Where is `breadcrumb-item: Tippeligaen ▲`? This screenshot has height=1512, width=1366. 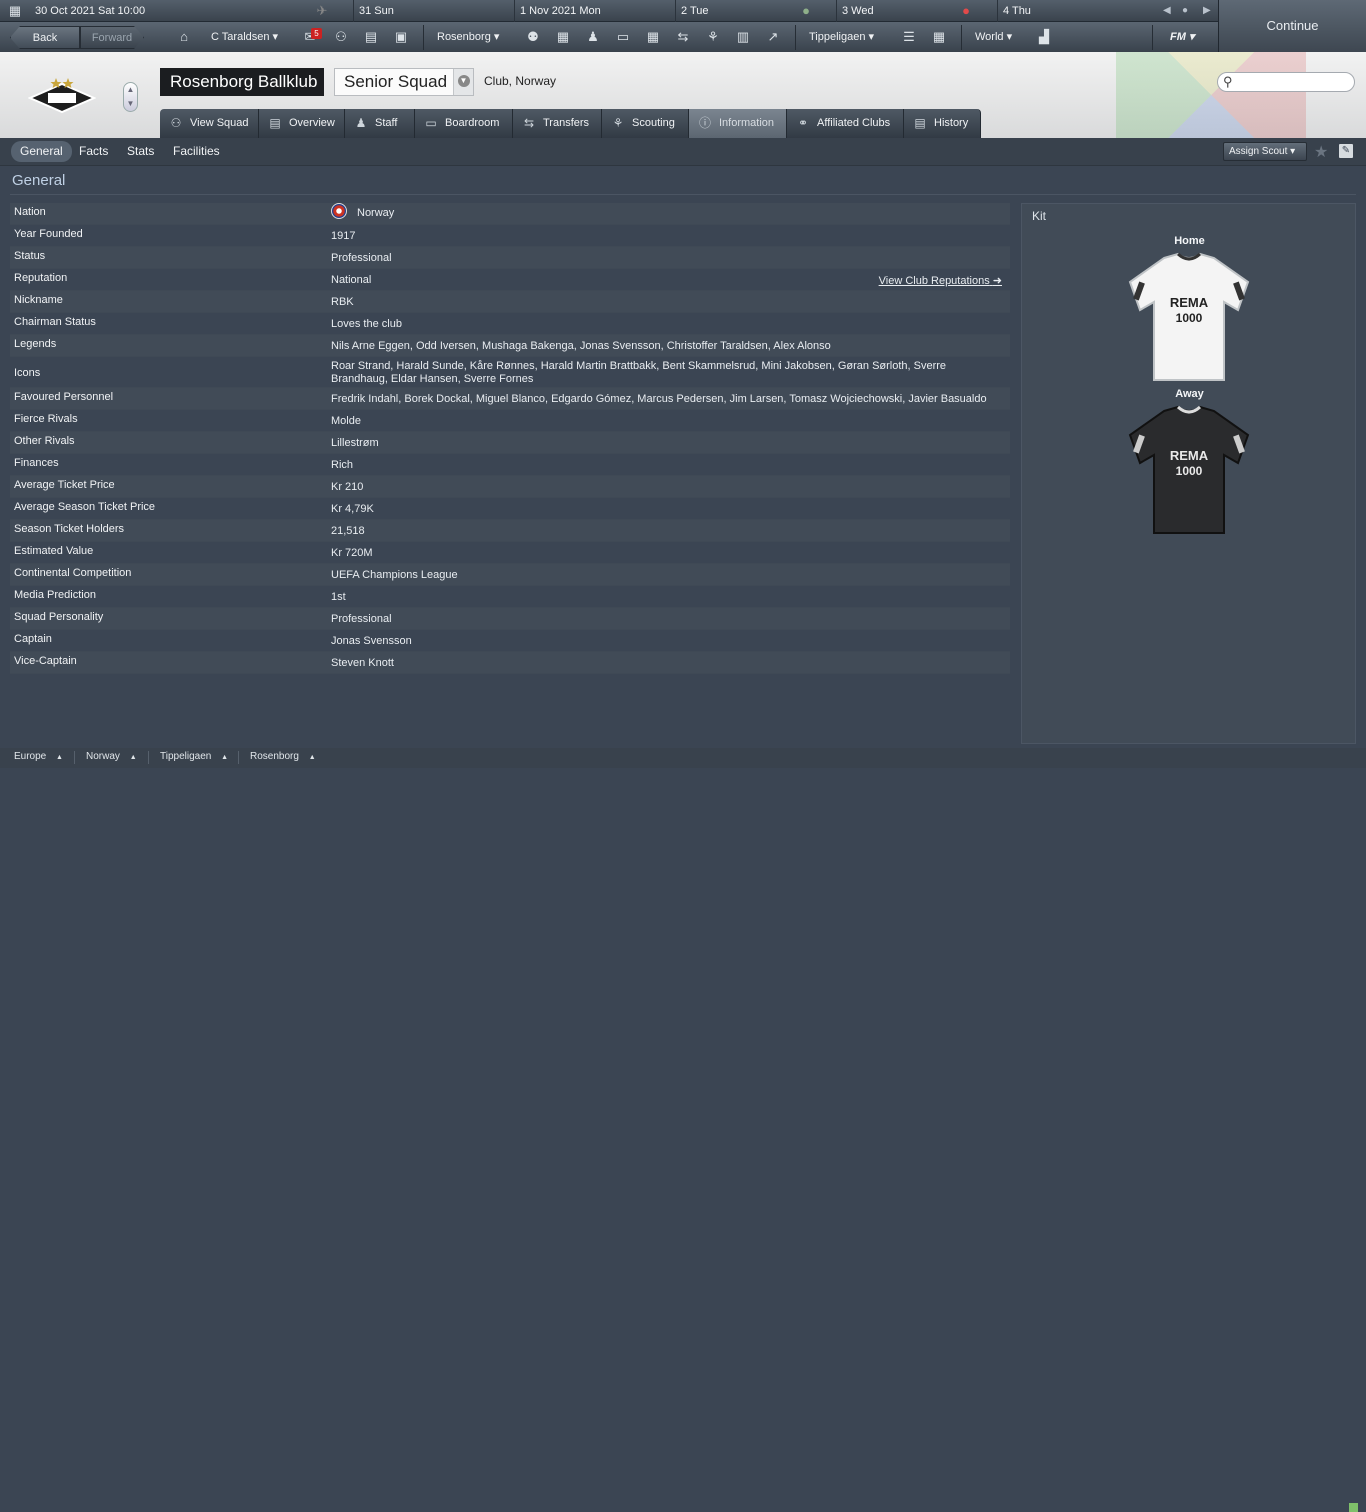
breadcrumb-item: Tippeligaen ▲ is located at coordinates (194, 756).